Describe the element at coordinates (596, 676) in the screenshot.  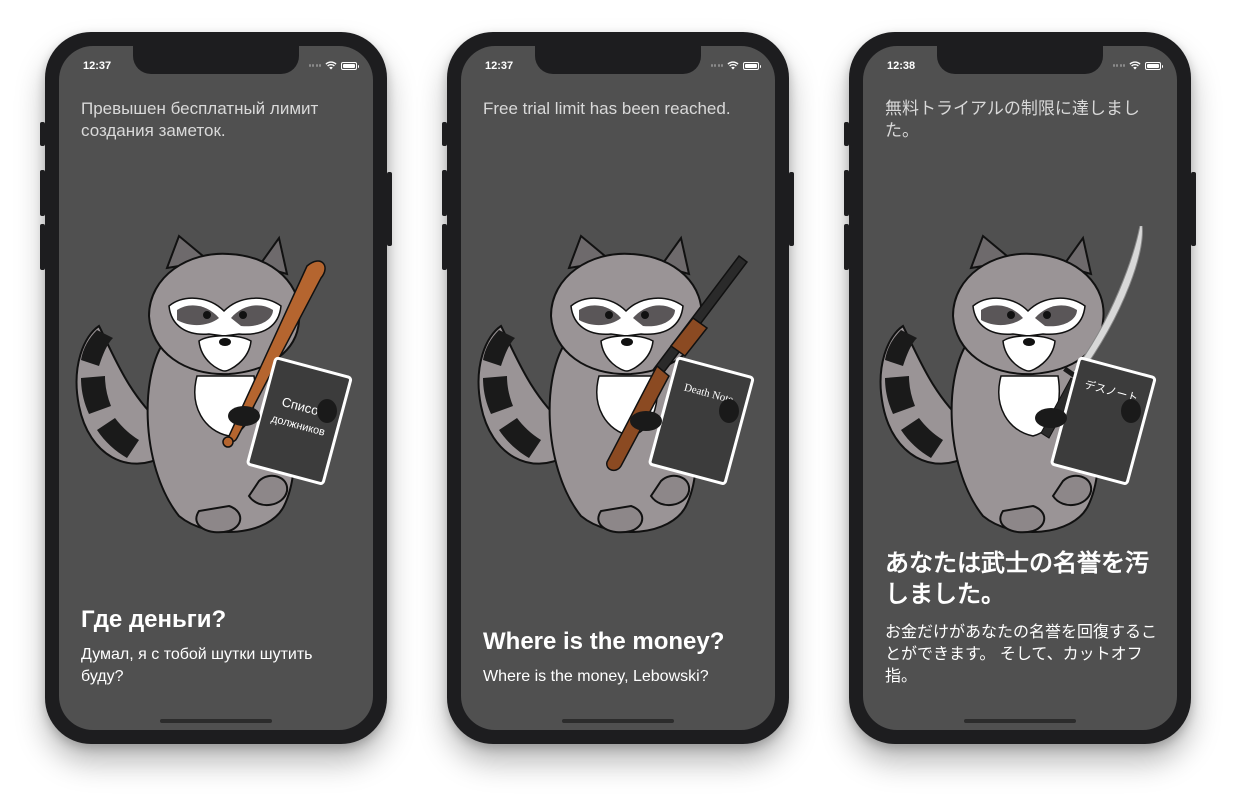
I see `subtext: Where is the money, Lebowski?` at that location.